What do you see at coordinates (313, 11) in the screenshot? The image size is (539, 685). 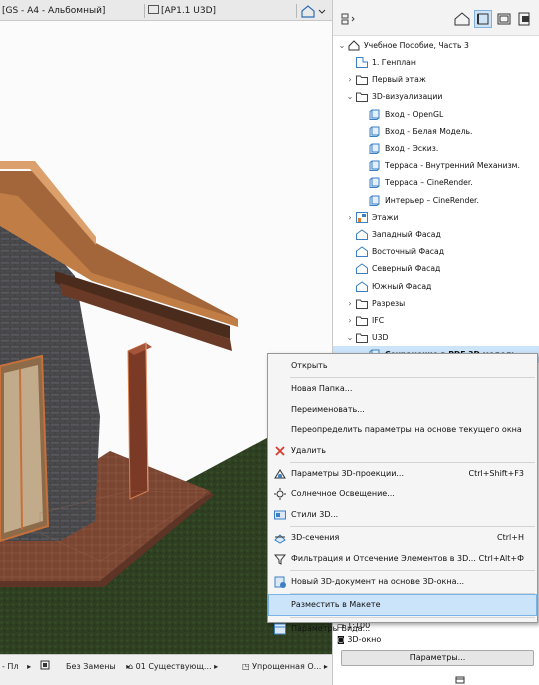 I see `home-view-icon` at bounding box center [313, 11].